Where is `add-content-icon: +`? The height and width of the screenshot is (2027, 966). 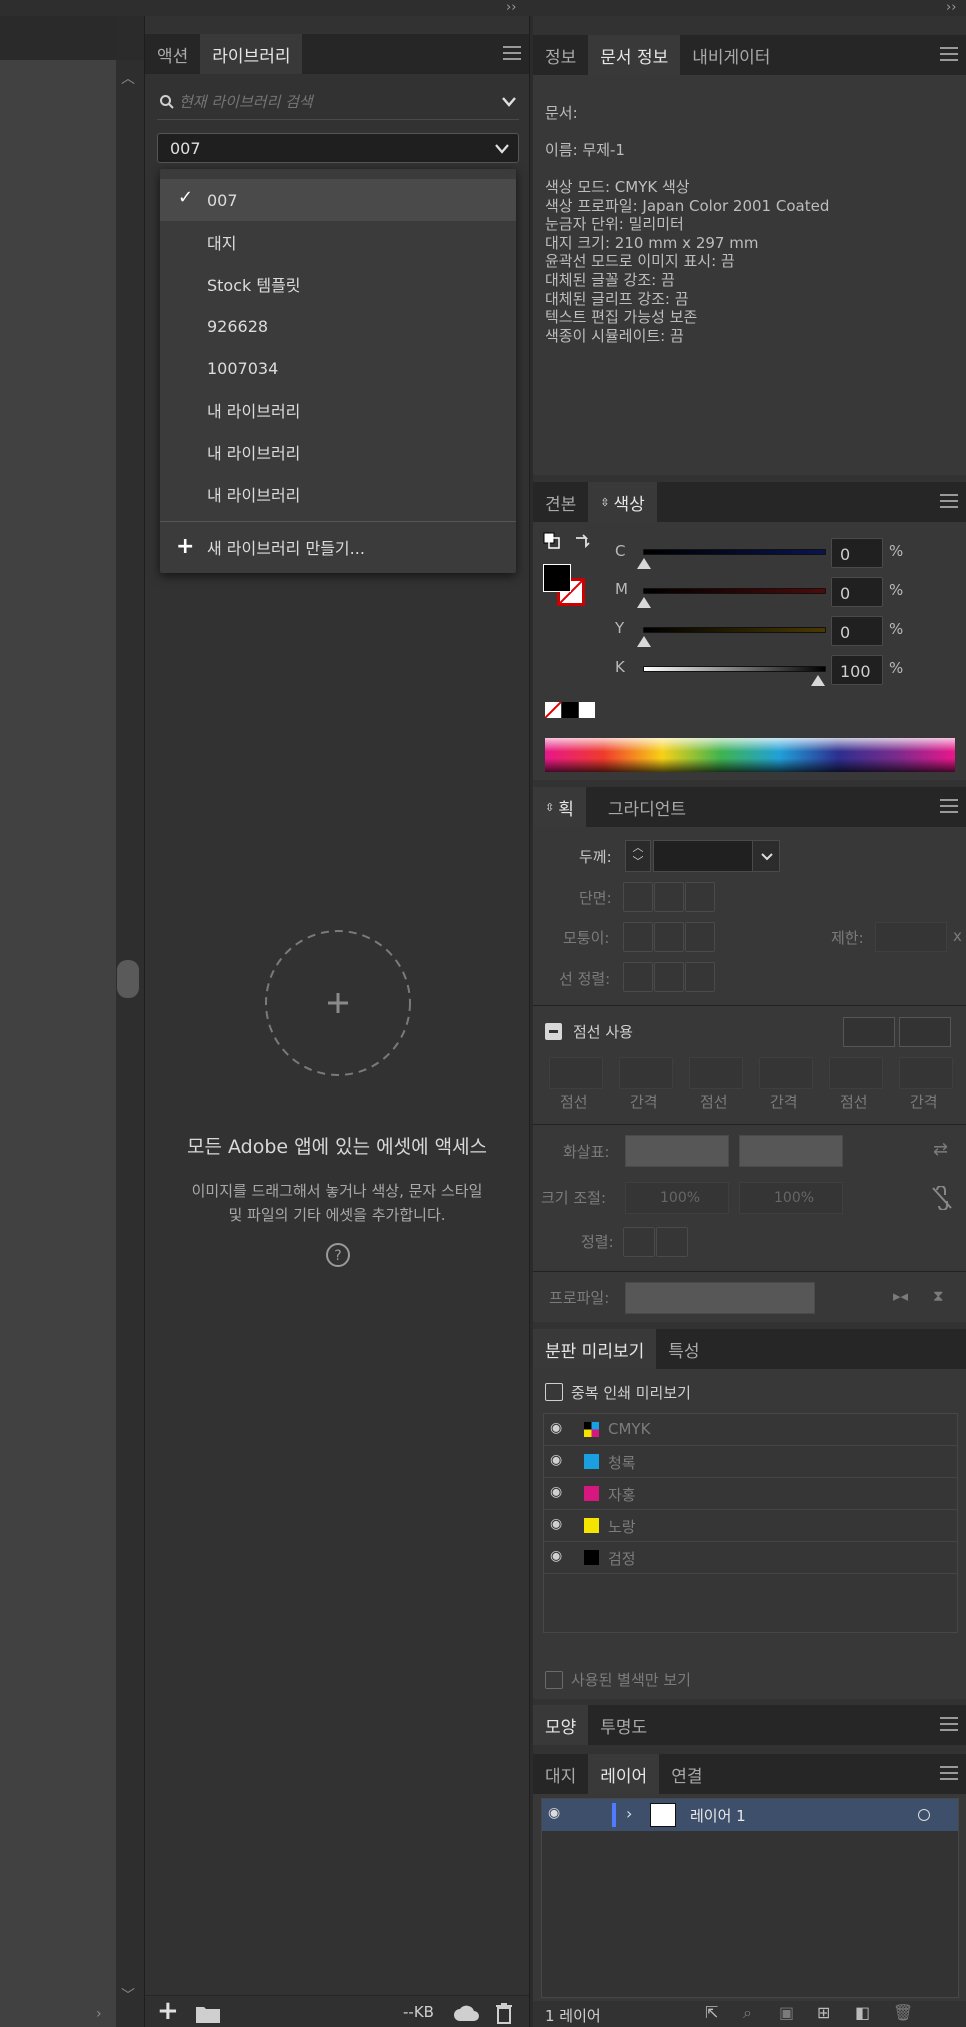 add-content-icon: + is located at coordinates (168, 2011).